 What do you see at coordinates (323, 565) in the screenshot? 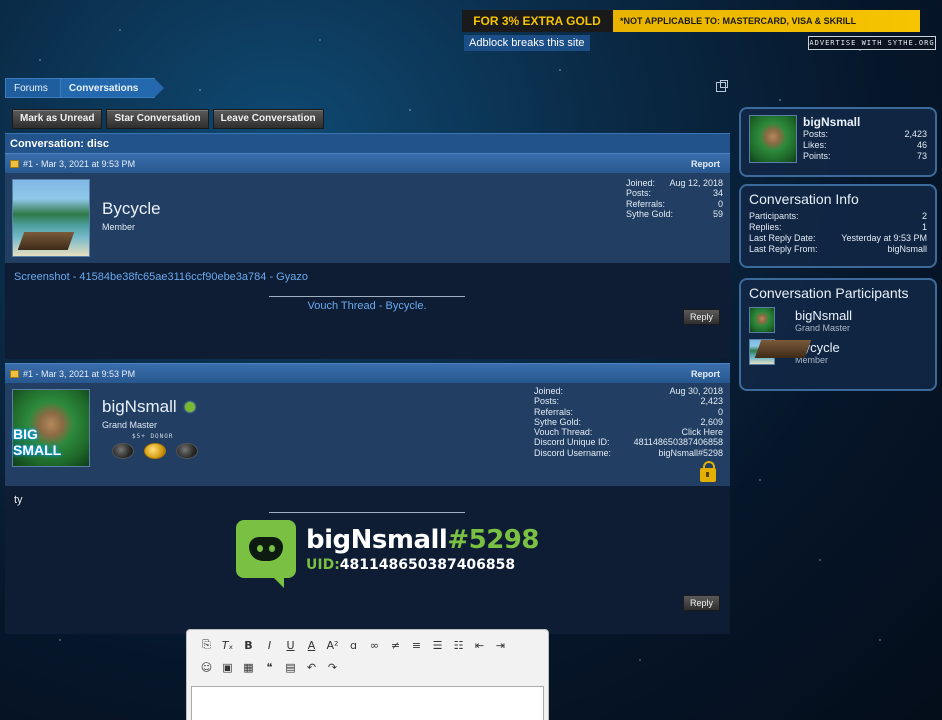
I see `discord-uid-label: UID:` at bounding box center [323, 565].